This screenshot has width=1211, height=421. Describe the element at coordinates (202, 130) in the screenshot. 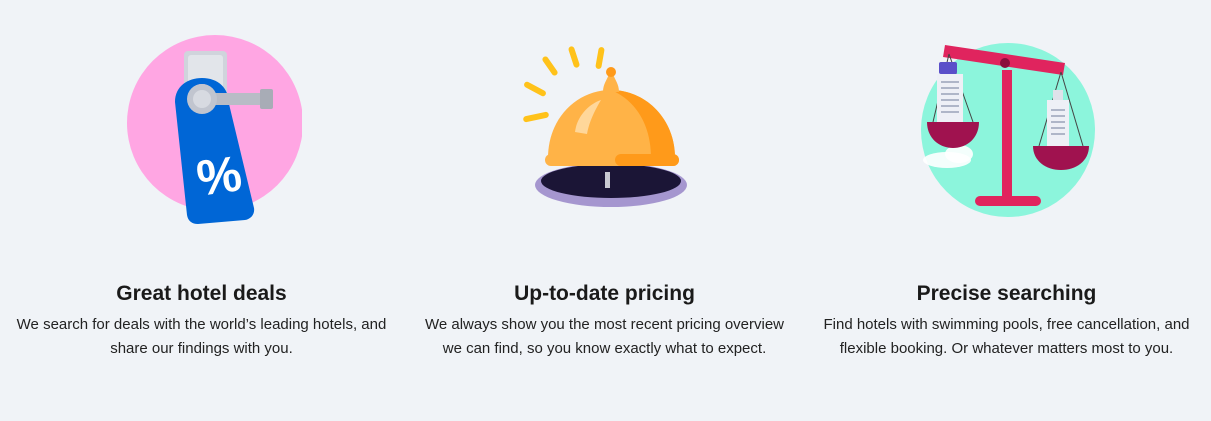

I see `door-hanger-discount-icon: %` at that location.